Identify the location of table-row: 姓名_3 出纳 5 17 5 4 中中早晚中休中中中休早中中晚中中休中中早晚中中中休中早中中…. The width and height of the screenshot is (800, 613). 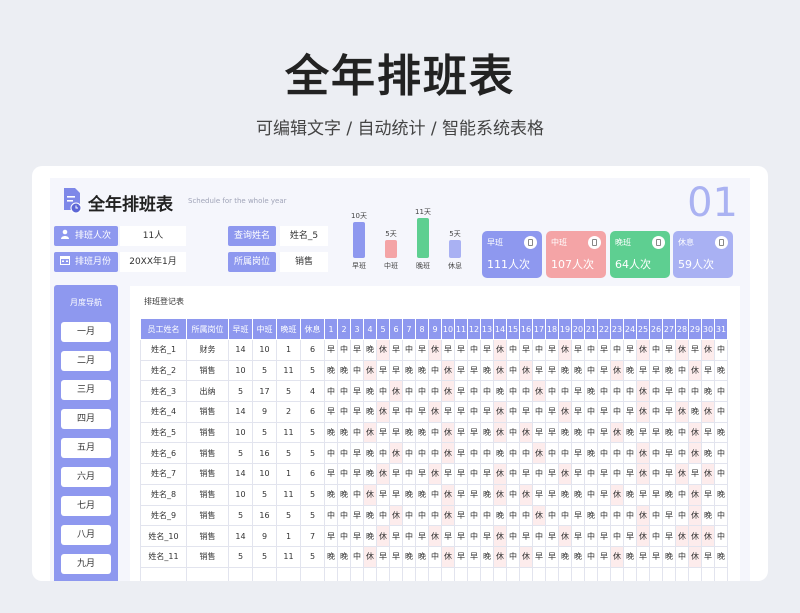
(434, 391).